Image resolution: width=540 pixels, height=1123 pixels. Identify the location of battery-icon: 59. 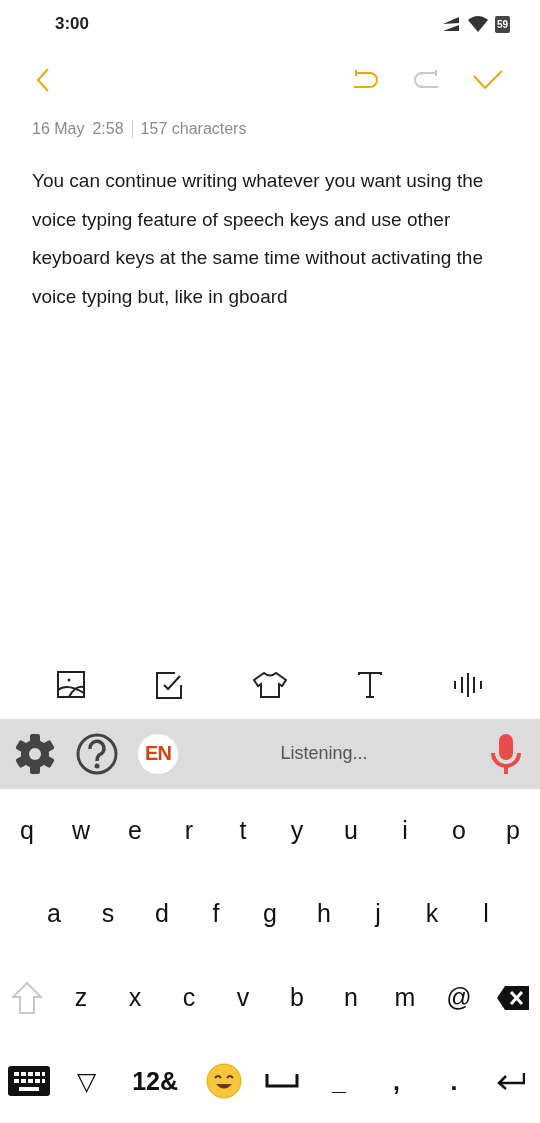
(502, 24).